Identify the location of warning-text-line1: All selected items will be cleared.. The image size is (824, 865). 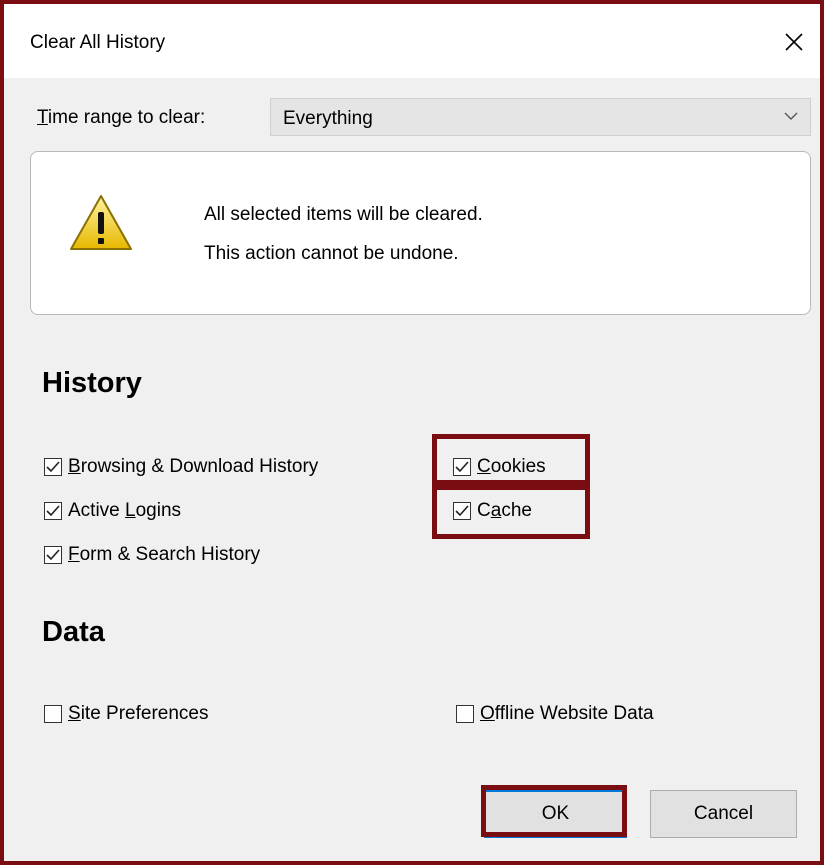
(343, 214).